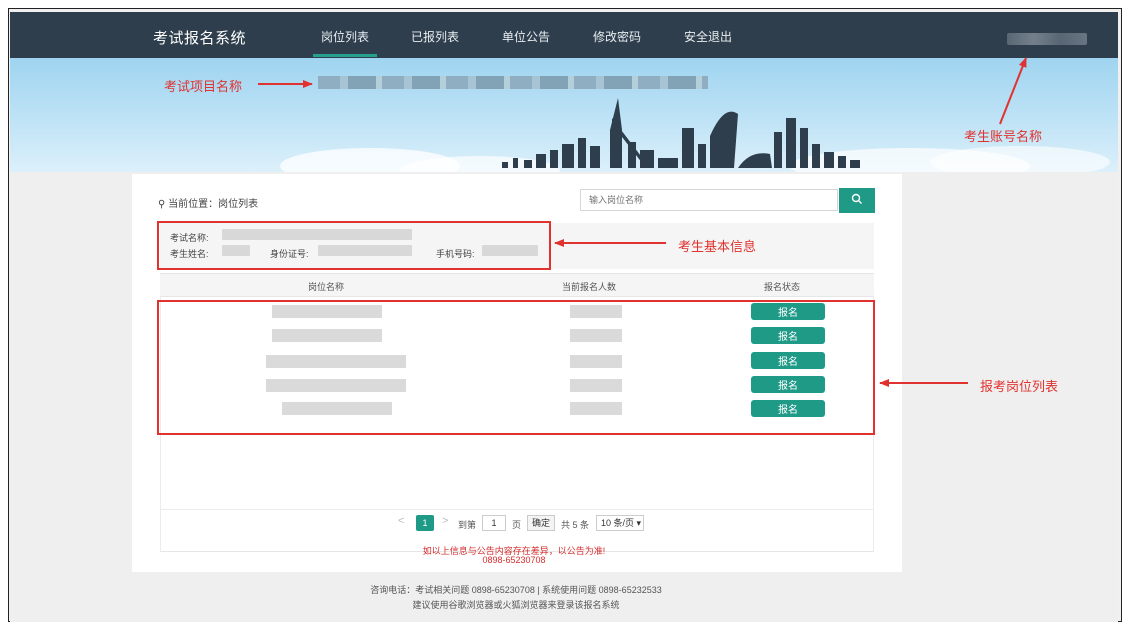  Describe the element at coordinates (589, 287) in the screenshot. I see `column-applicant-count: 当前报名人数` at that location.